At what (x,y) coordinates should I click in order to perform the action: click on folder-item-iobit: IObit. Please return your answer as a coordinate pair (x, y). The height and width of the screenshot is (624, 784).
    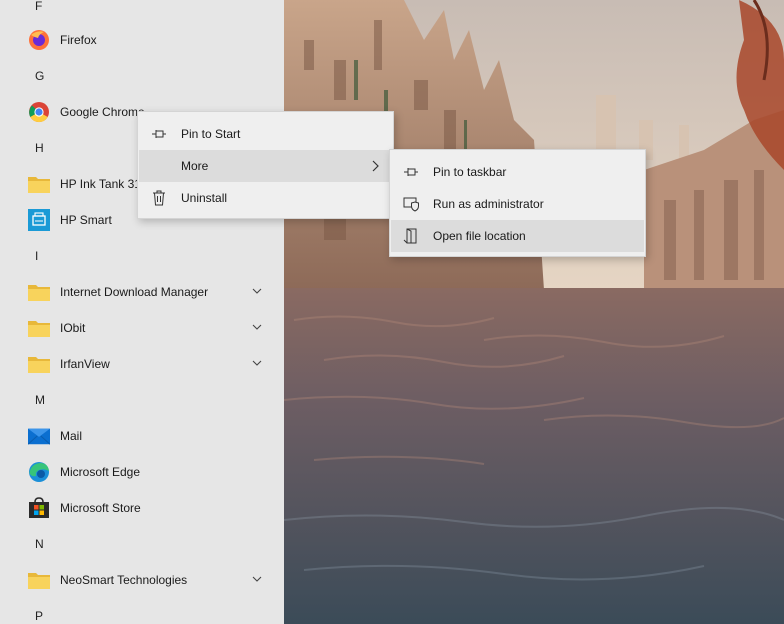
    Looking at the image, I should click on (142, 328).